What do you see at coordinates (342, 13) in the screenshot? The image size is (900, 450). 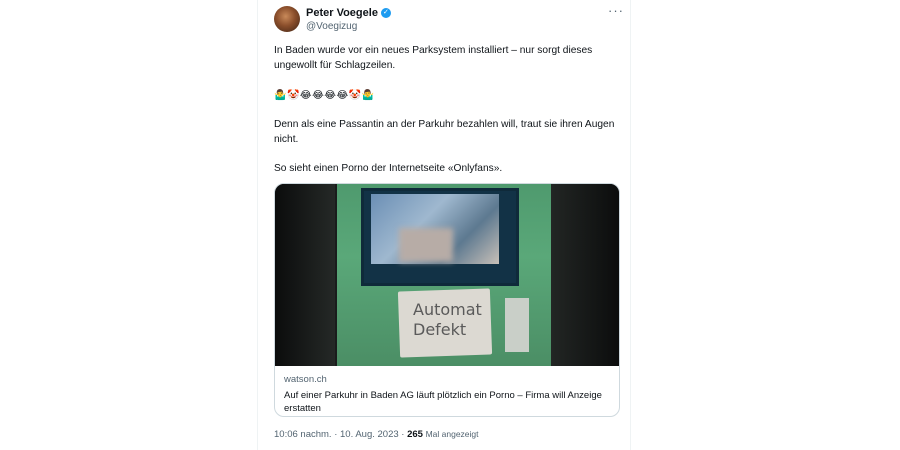 I see `author-name: Peter Voegele` at bounding box center [342, 13].